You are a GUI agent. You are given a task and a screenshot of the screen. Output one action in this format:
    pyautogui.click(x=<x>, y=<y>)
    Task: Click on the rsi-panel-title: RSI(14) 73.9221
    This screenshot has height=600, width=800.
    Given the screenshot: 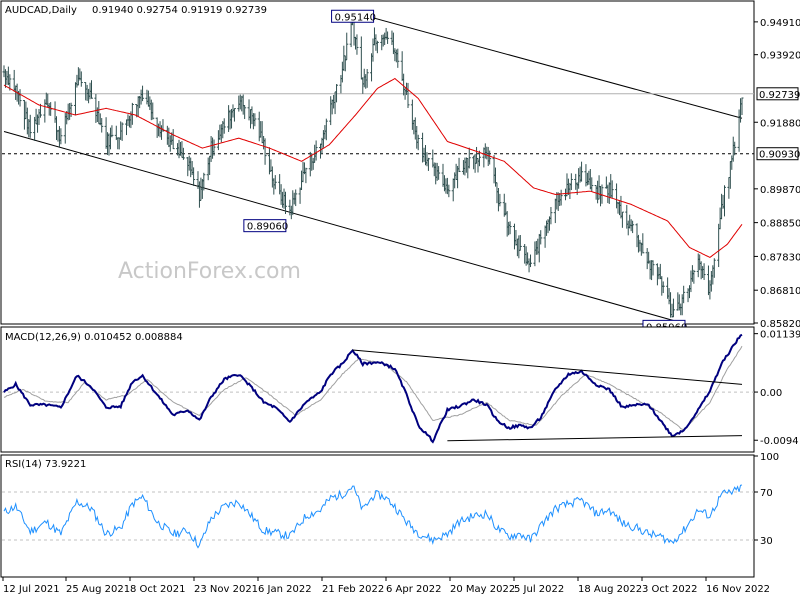 What is the action you would take?
    pyautogui.click(x=45, y=464)
    